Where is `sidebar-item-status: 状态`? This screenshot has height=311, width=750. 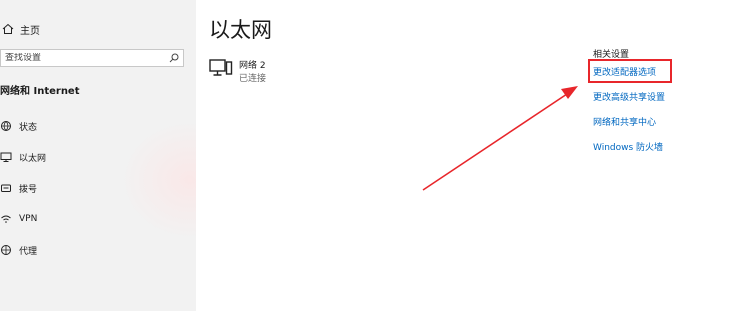 sidebar-item-status: 状态 is located at coordinates (95, 126).